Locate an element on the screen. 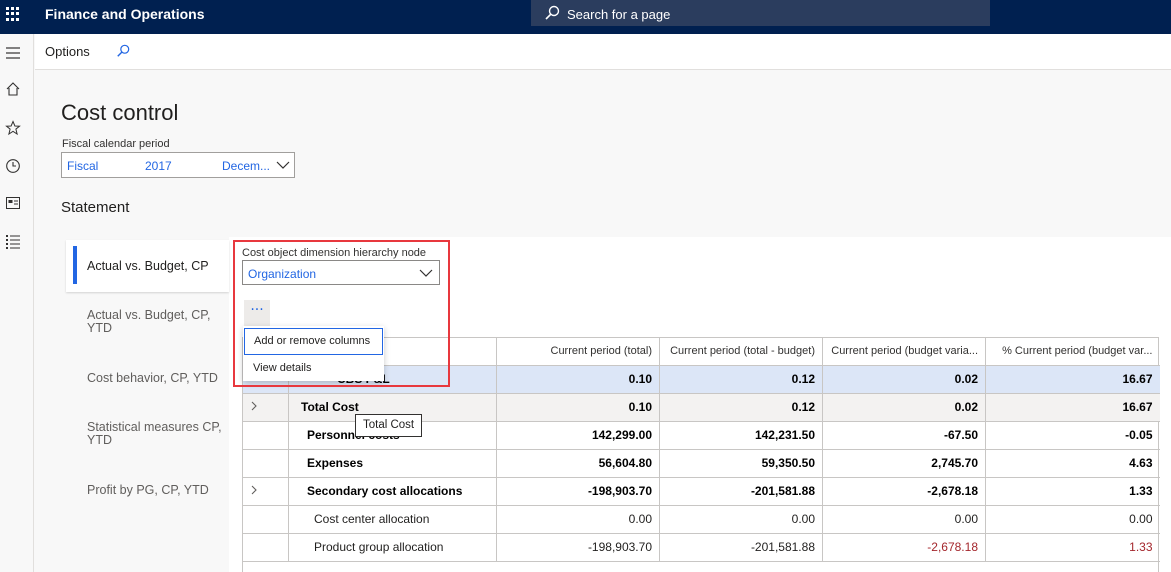 Image resolution: width=1171 pixels, height=572 pixels. tab-statistical-measures: Statistical measures CP, YTD is located at coordinates (146, 441).